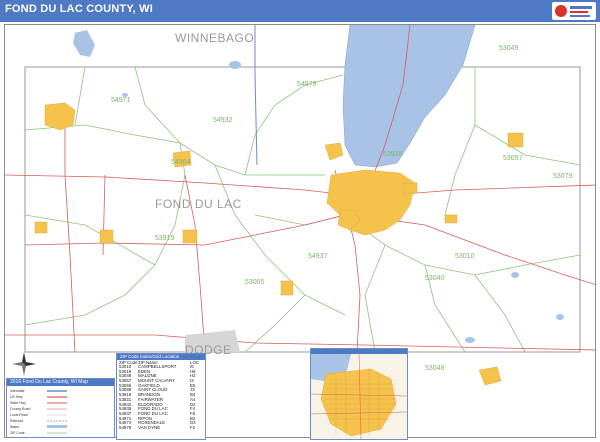  Describe the element at coordinates (393, 154) in the screenshot. I see `zip-label: 53935` at that location.